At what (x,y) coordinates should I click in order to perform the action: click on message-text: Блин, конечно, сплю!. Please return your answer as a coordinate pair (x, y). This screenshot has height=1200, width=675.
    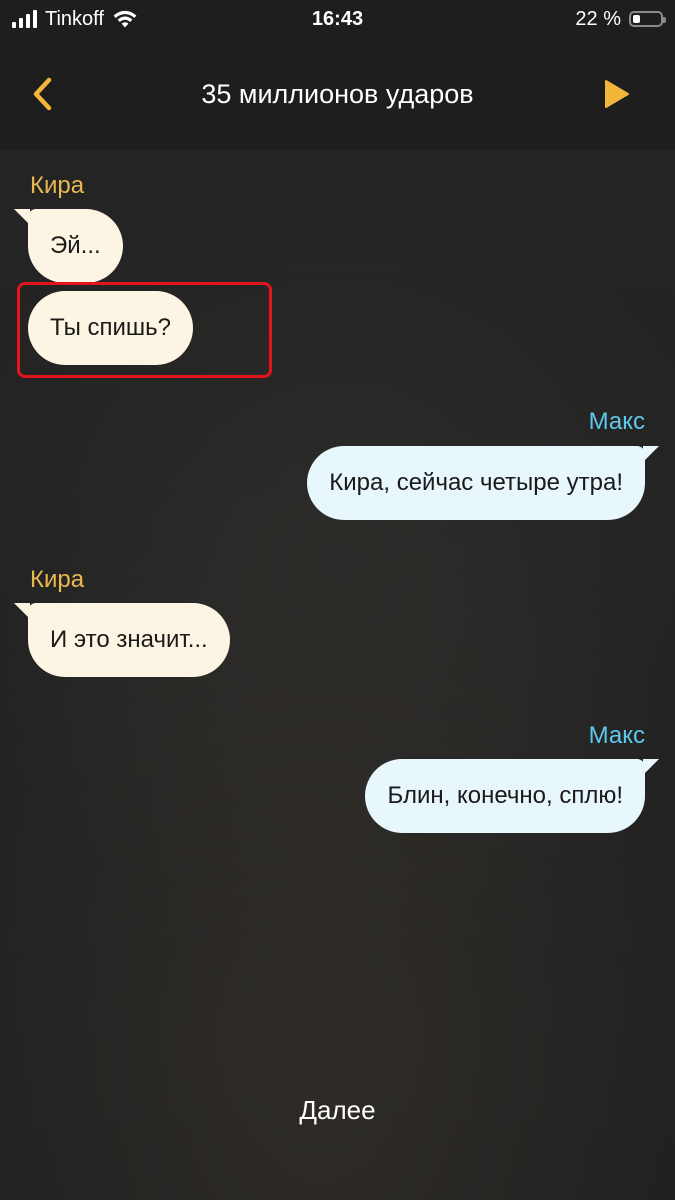
    Looking at the image, I should click on (505, 795).